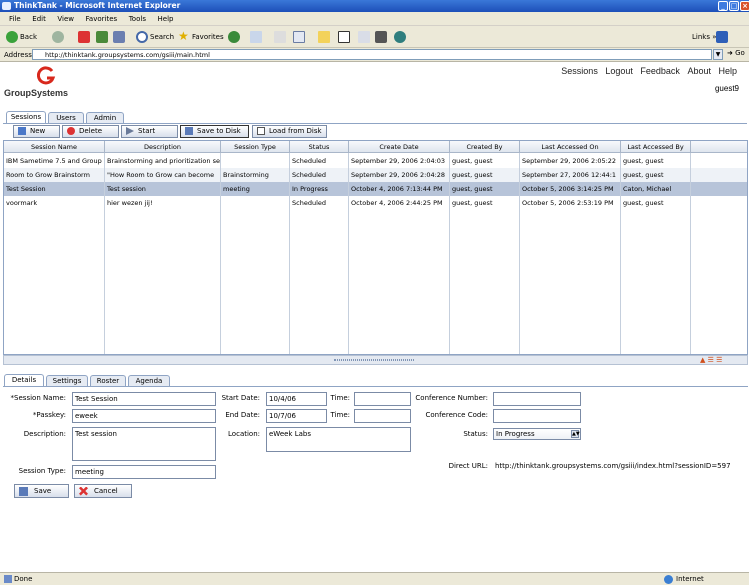 Image resolution: width=749 pixels, height=585 pixels. What do you see at coordinates (255, 203) in the screenshot?
I see `cell-session-type` at bounding box center [255, 203].